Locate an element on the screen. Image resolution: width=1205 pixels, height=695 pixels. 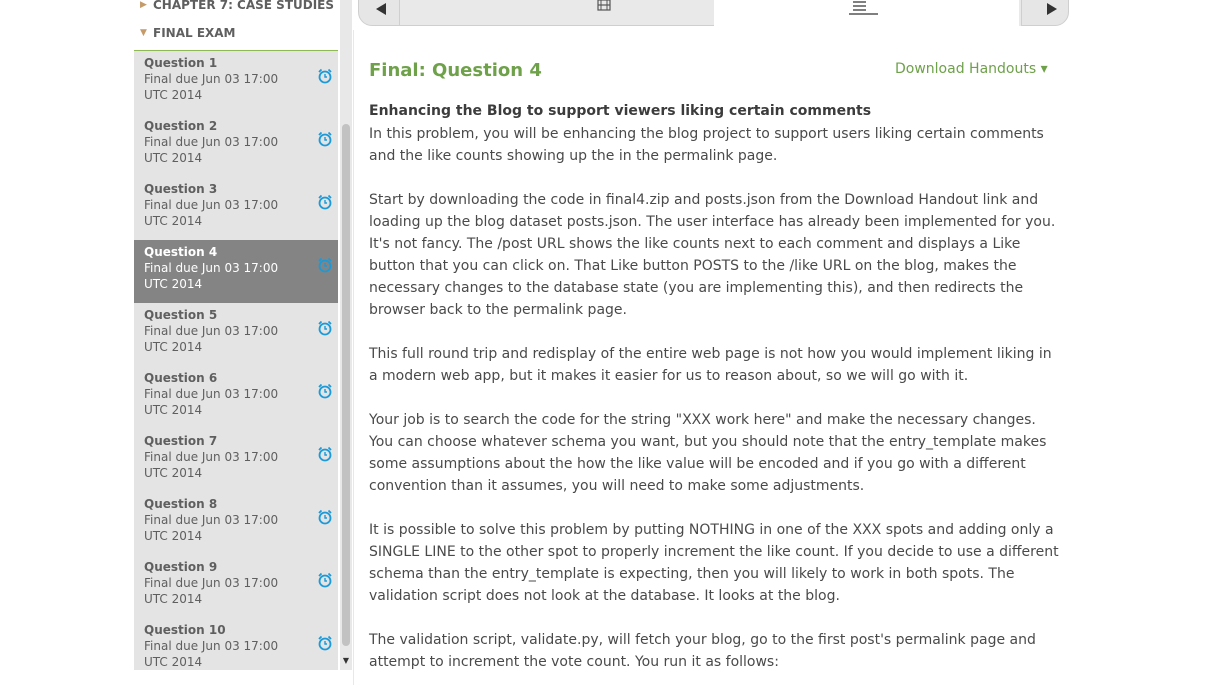
chapter-7-section: ▶ CHAPTER 7: CASE STUDIES is located at coordinates (236, 8).